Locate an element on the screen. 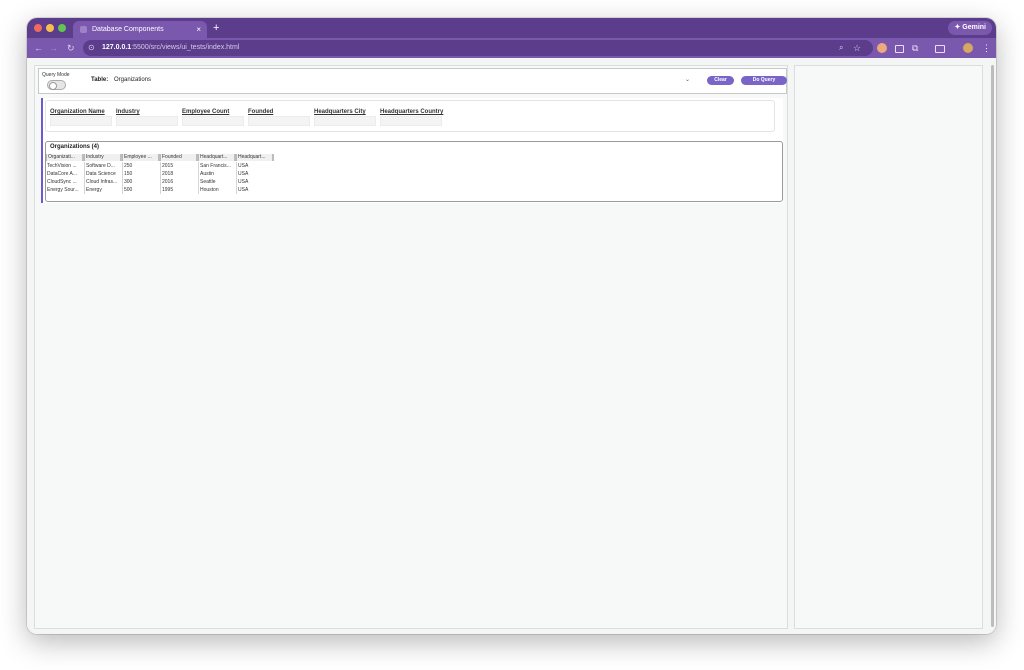 The image size is (1024, 670). cast-icon is located at coordinates (940, 49).